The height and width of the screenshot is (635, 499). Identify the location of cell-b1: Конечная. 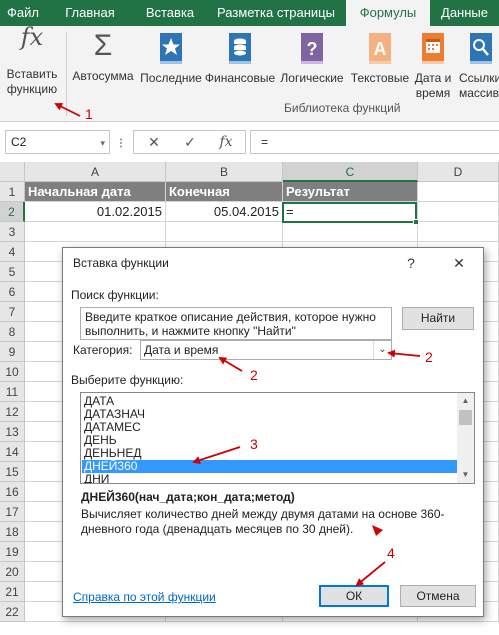
(224, 192).